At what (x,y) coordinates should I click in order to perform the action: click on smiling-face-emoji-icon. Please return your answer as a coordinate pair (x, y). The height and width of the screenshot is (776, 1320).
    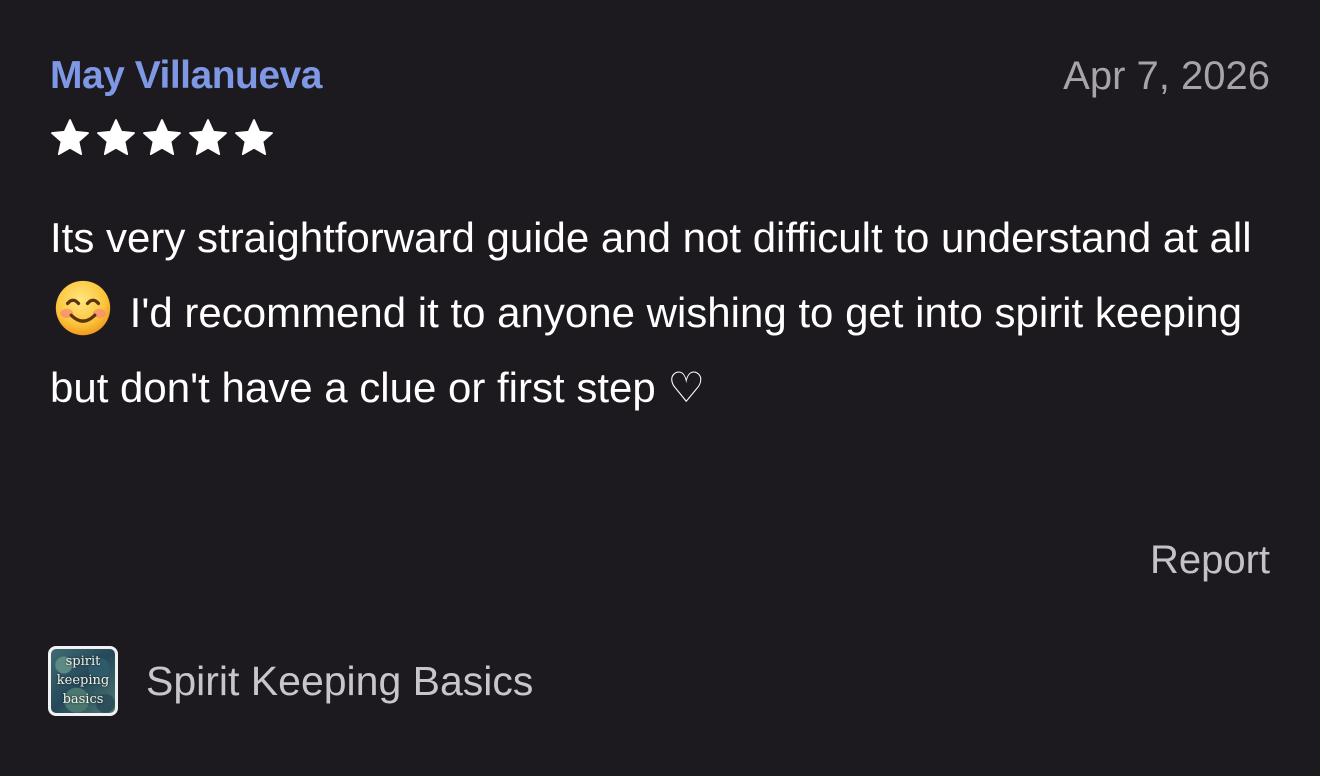
    Looking at the image, I should click on (83, 308).